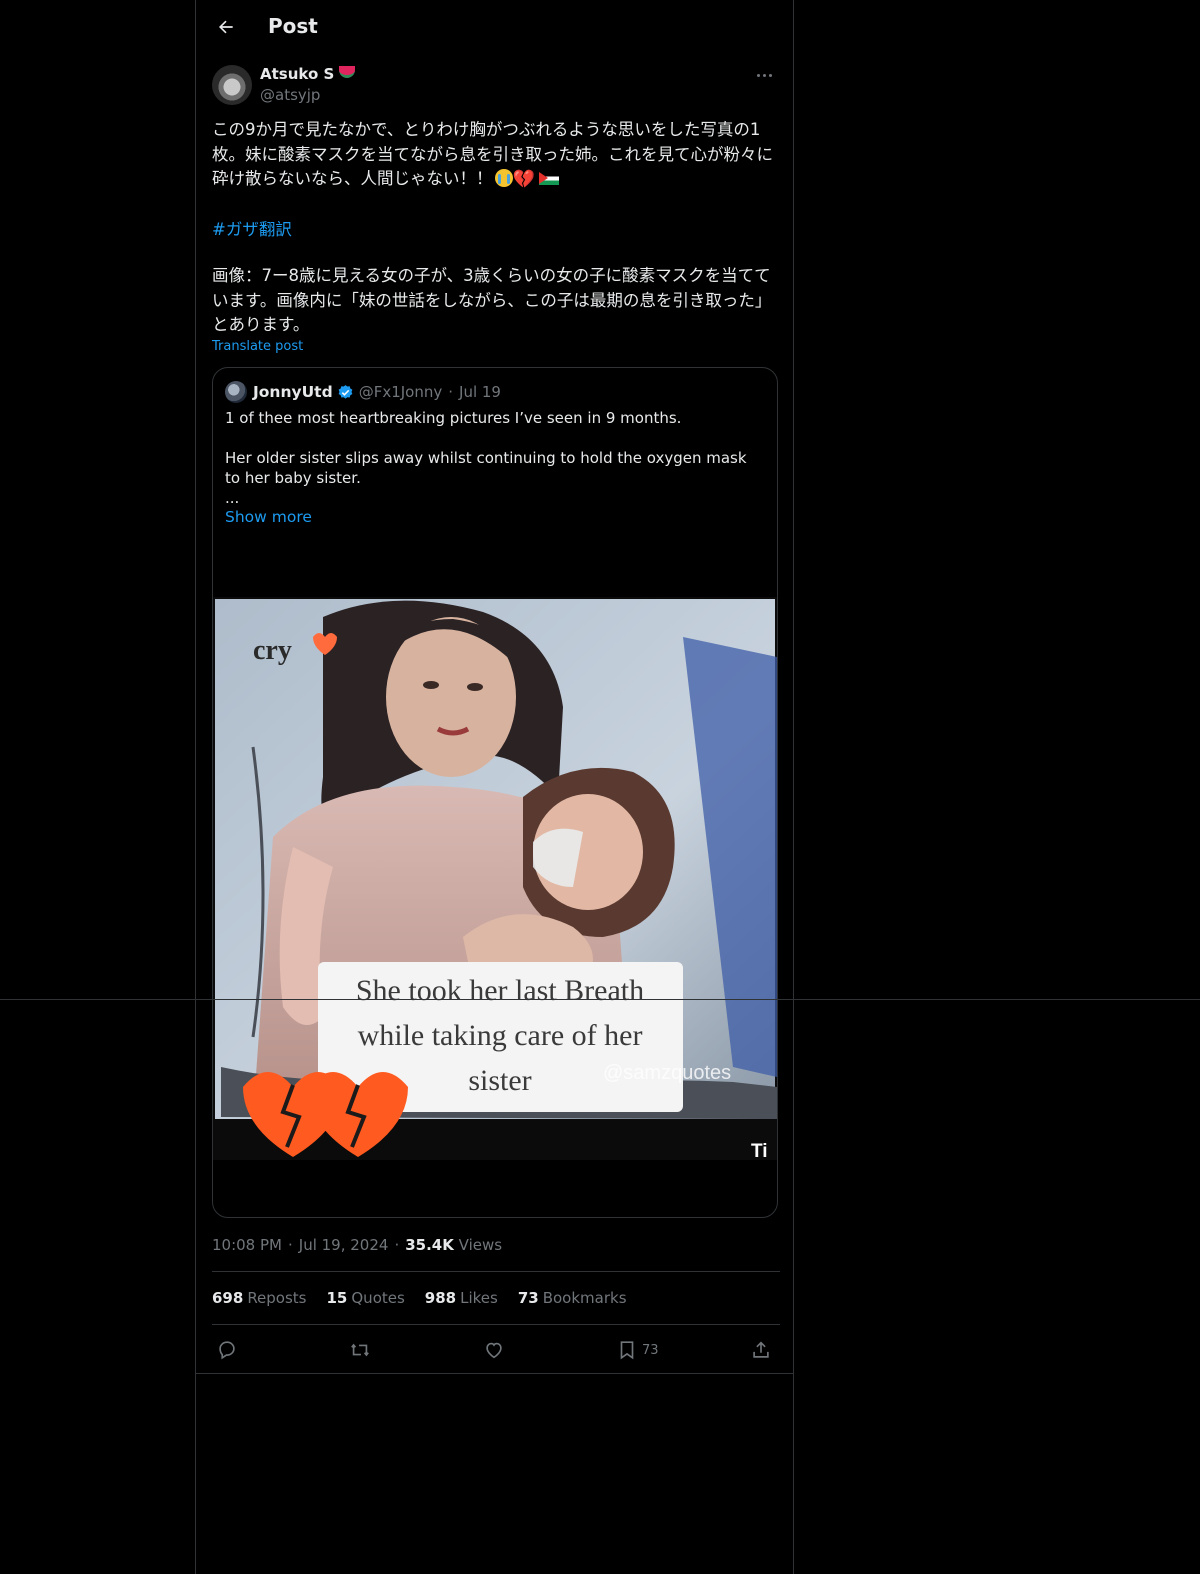  I want to click on author-name: Atsuko S, so click(297, 74).